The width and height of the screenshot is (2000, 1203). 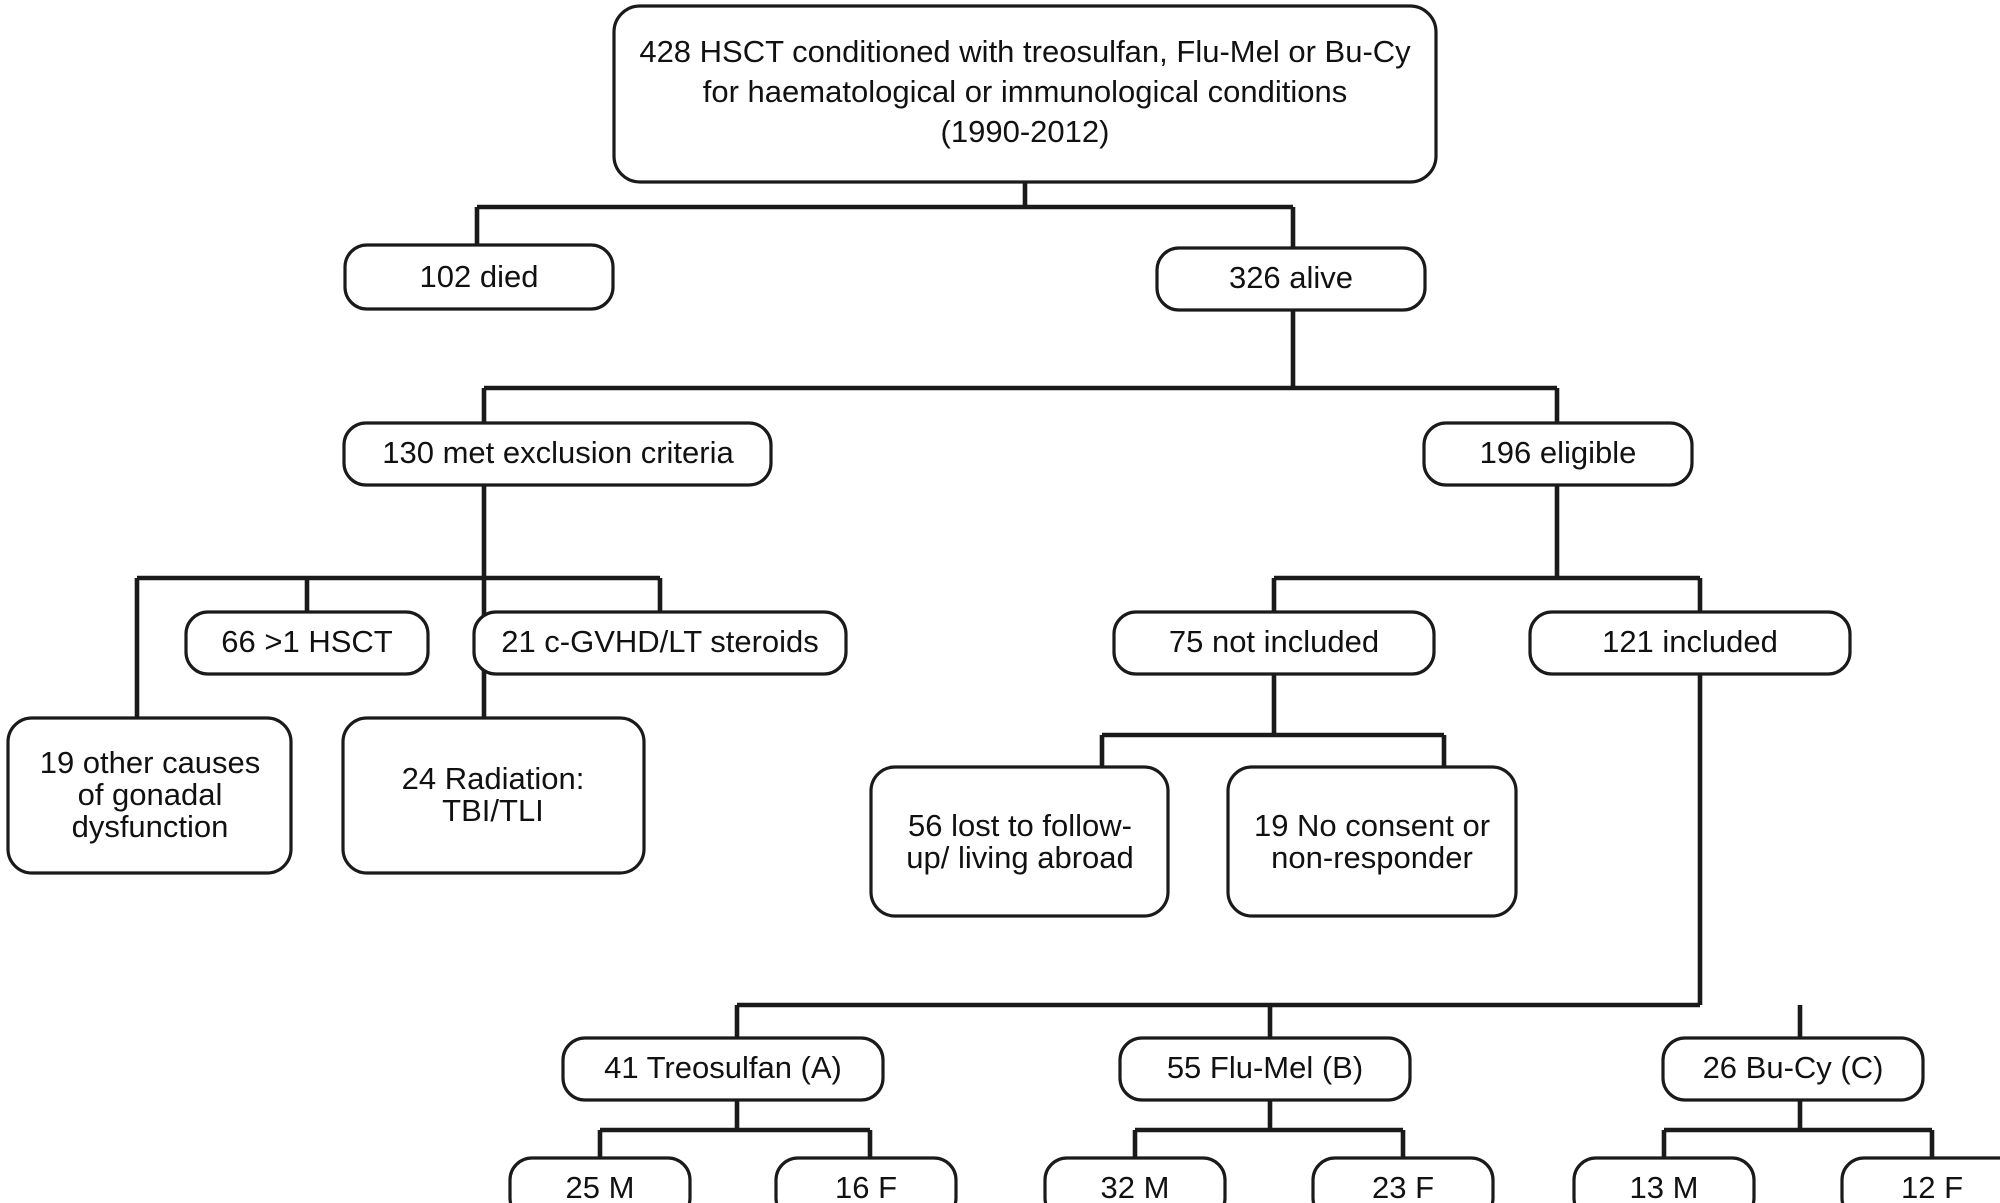 I want to click on node-arm-c-male: 13 M, so click(x=1664, y=1179).